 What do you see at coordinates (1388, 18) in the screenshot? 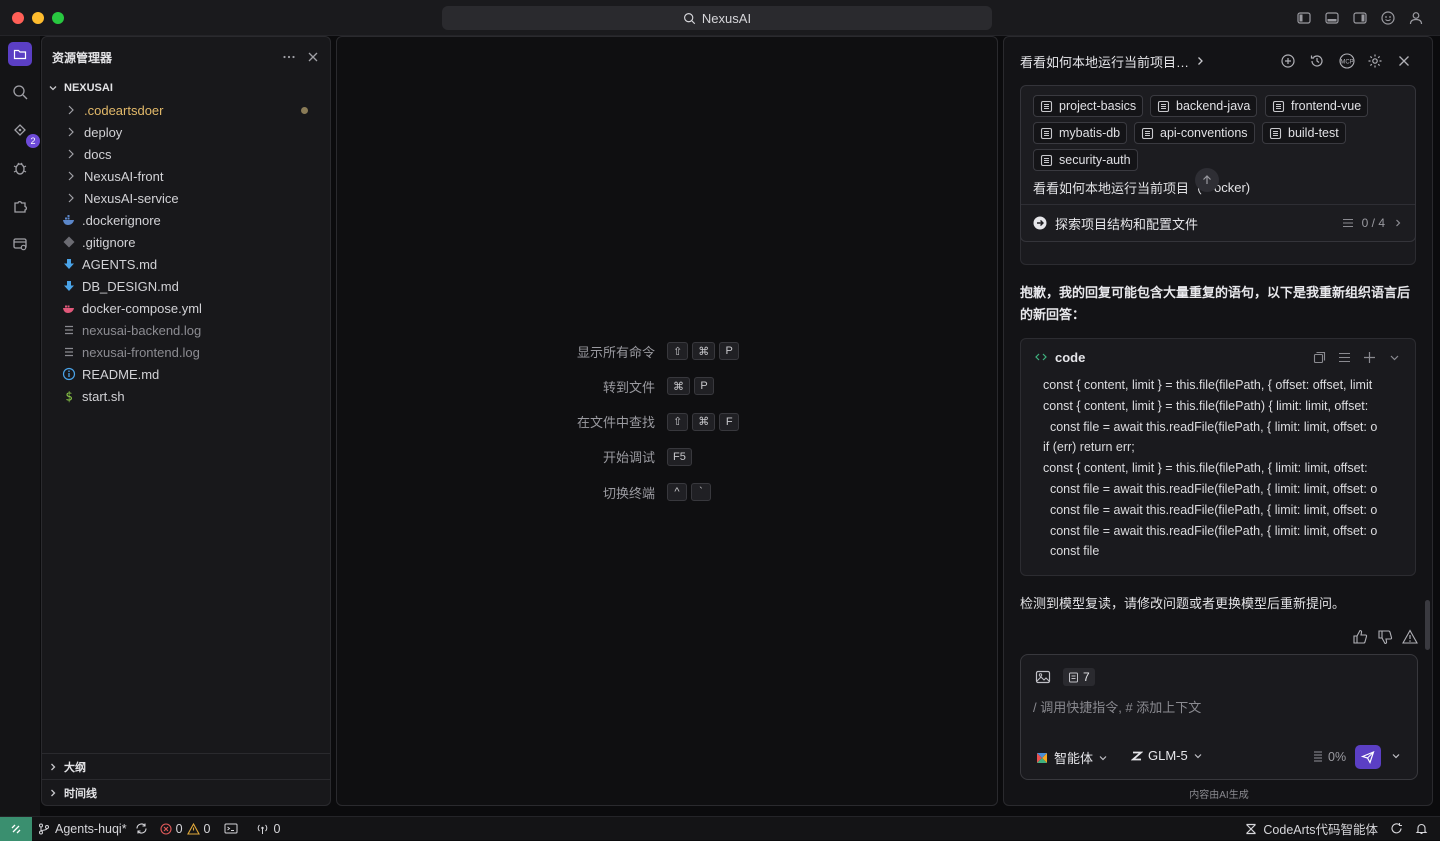
I see `feedback-smiley-icon` at bounding box center [1388, 18].